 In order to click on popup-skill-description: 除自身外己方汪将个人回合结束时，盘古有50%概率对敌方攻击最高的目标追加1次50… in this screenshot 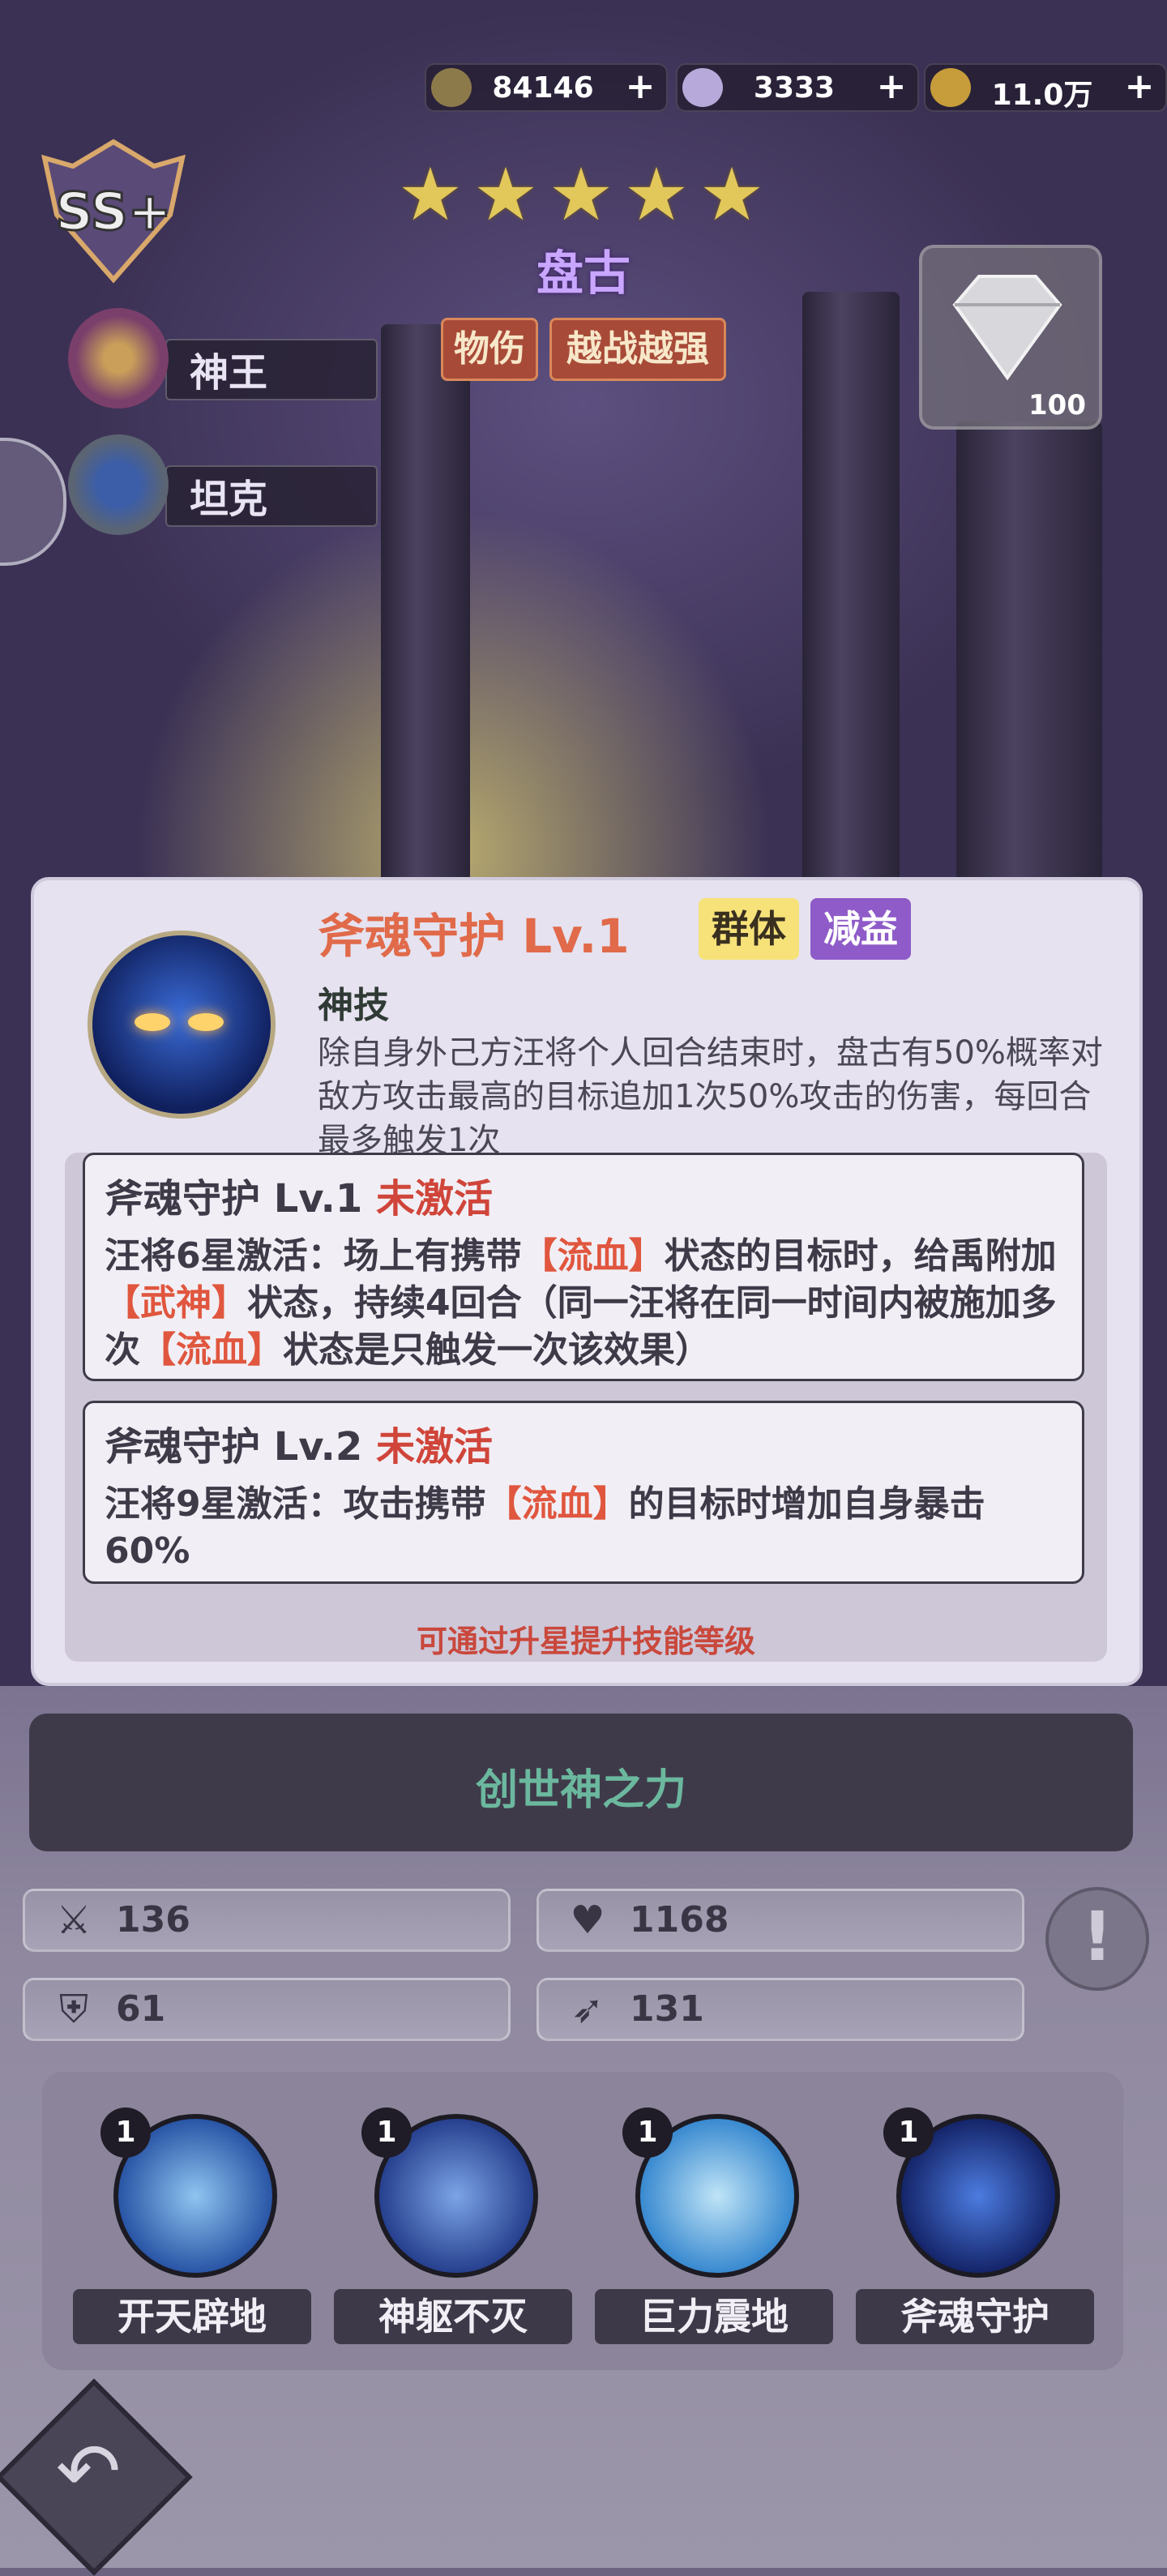, I will do `click(710, 1096)`.